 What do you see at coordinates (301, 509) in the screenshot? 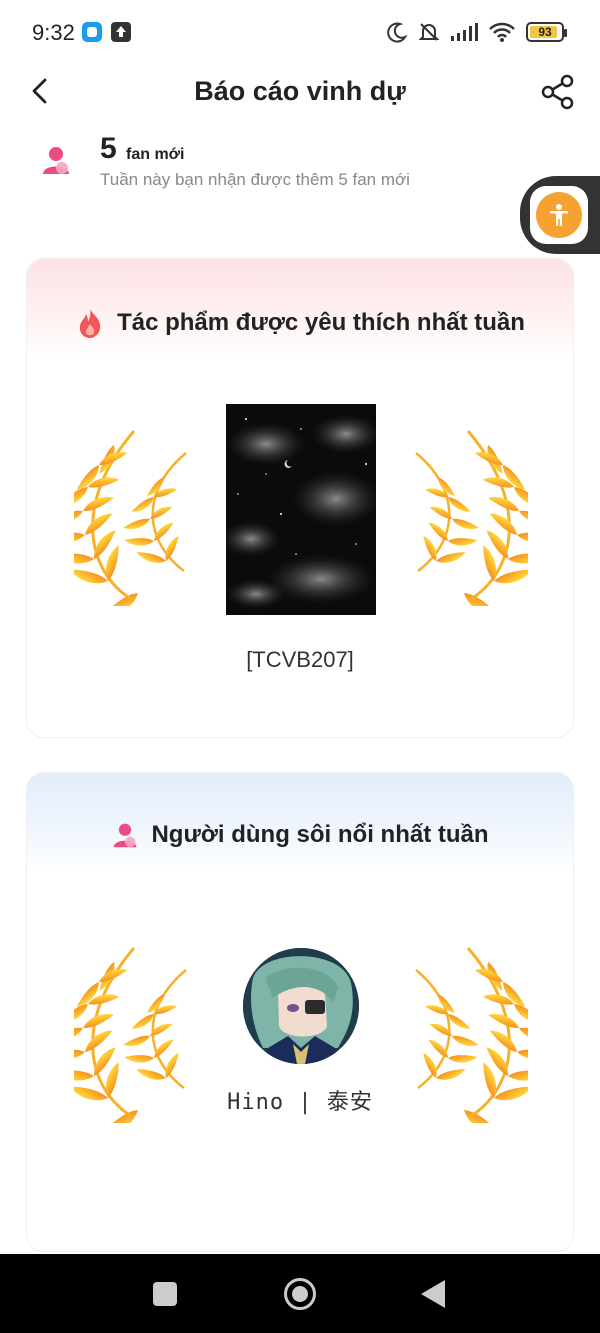
I see `work-cover-image` at bounding box center [301, 509].